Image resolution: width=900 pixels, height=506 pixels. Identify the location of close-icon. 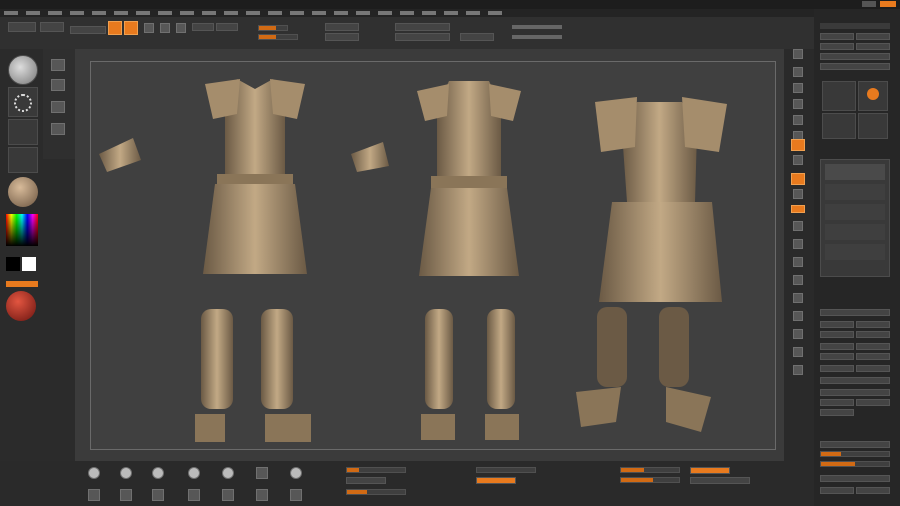
(888, 4).